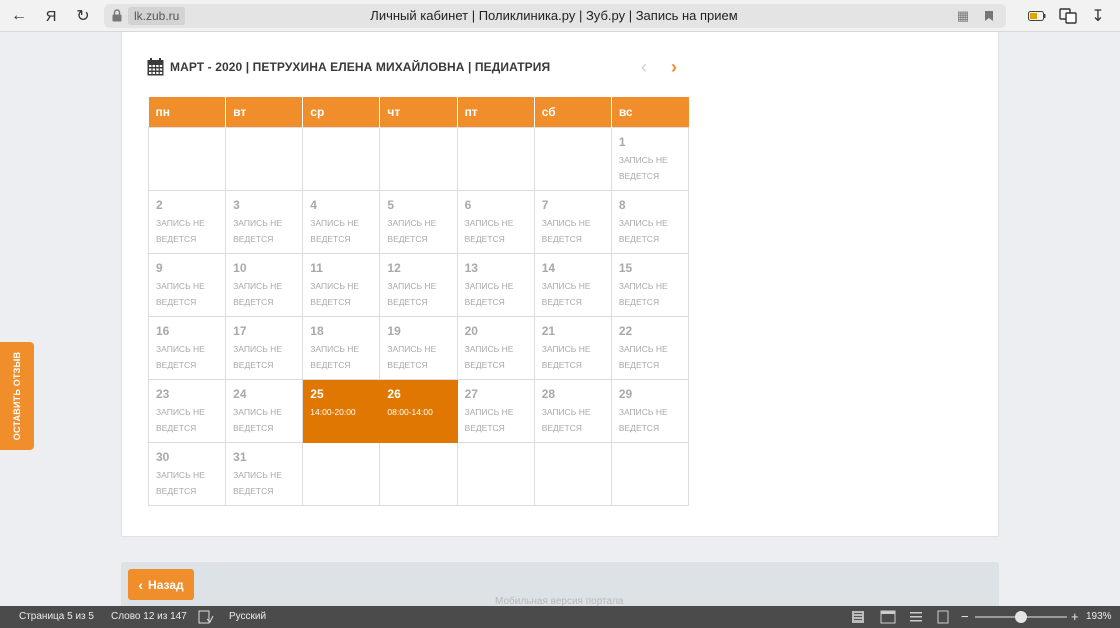 Image resolution: width=1120 pixels, height=628 pixels. I want to click on domain-chip: lk.zub.ru, so click(157, 16).